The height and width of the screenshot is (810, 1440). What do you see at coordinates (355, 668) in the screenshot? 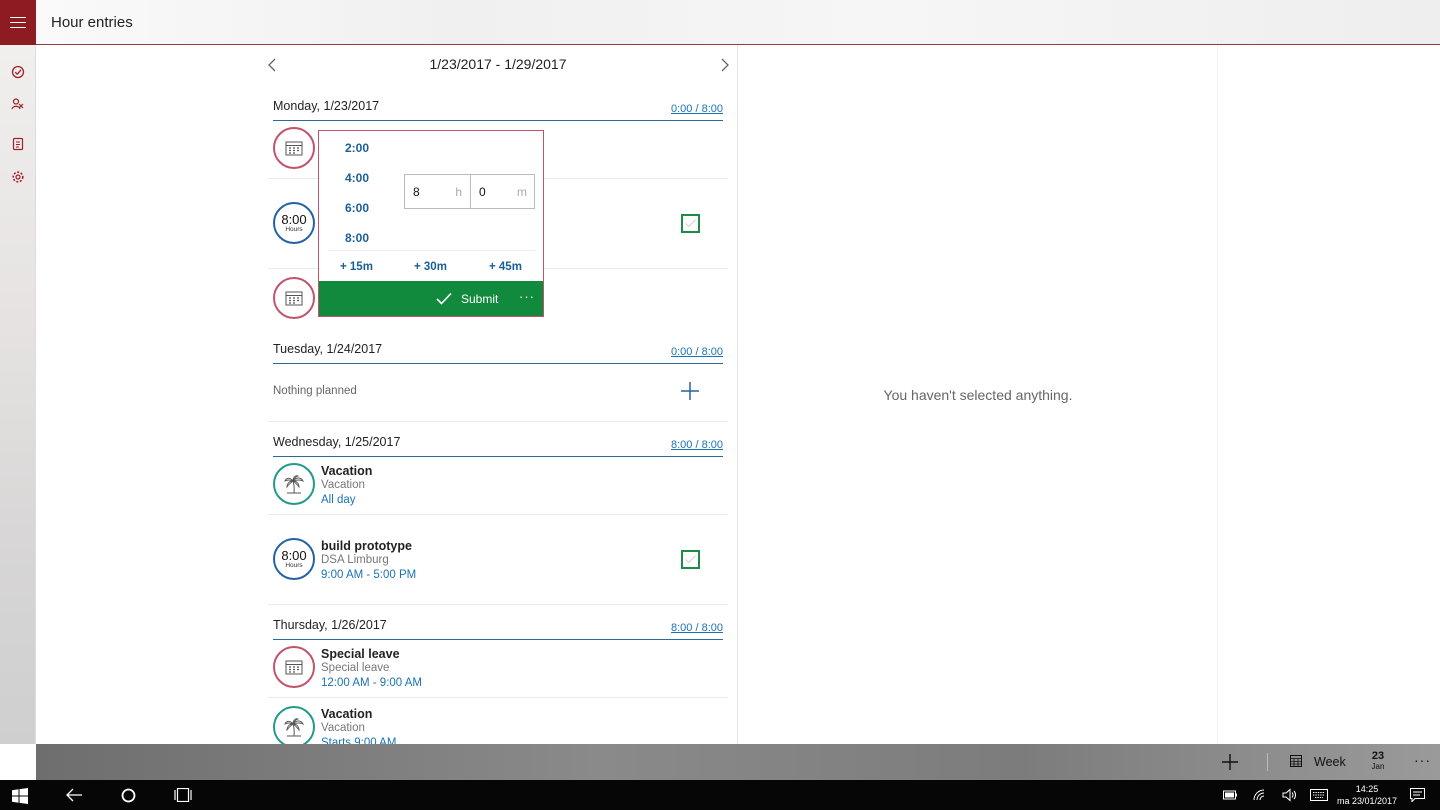
I see `entry-subtitle: Special leave` at bounding box center [355, 668].